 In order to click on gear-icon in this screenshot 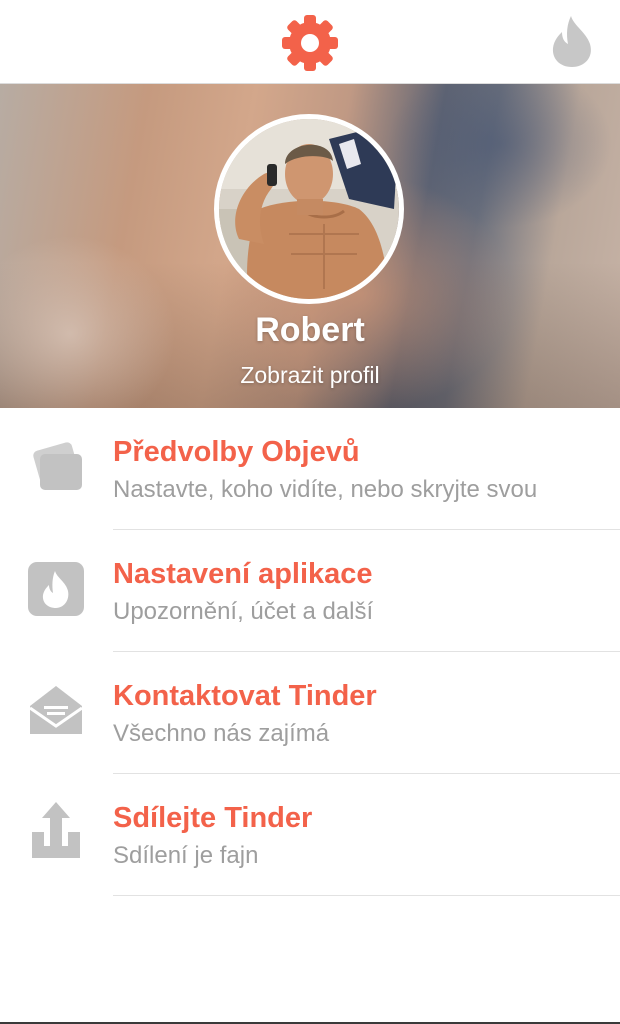, I will do `click(310, 43)`.